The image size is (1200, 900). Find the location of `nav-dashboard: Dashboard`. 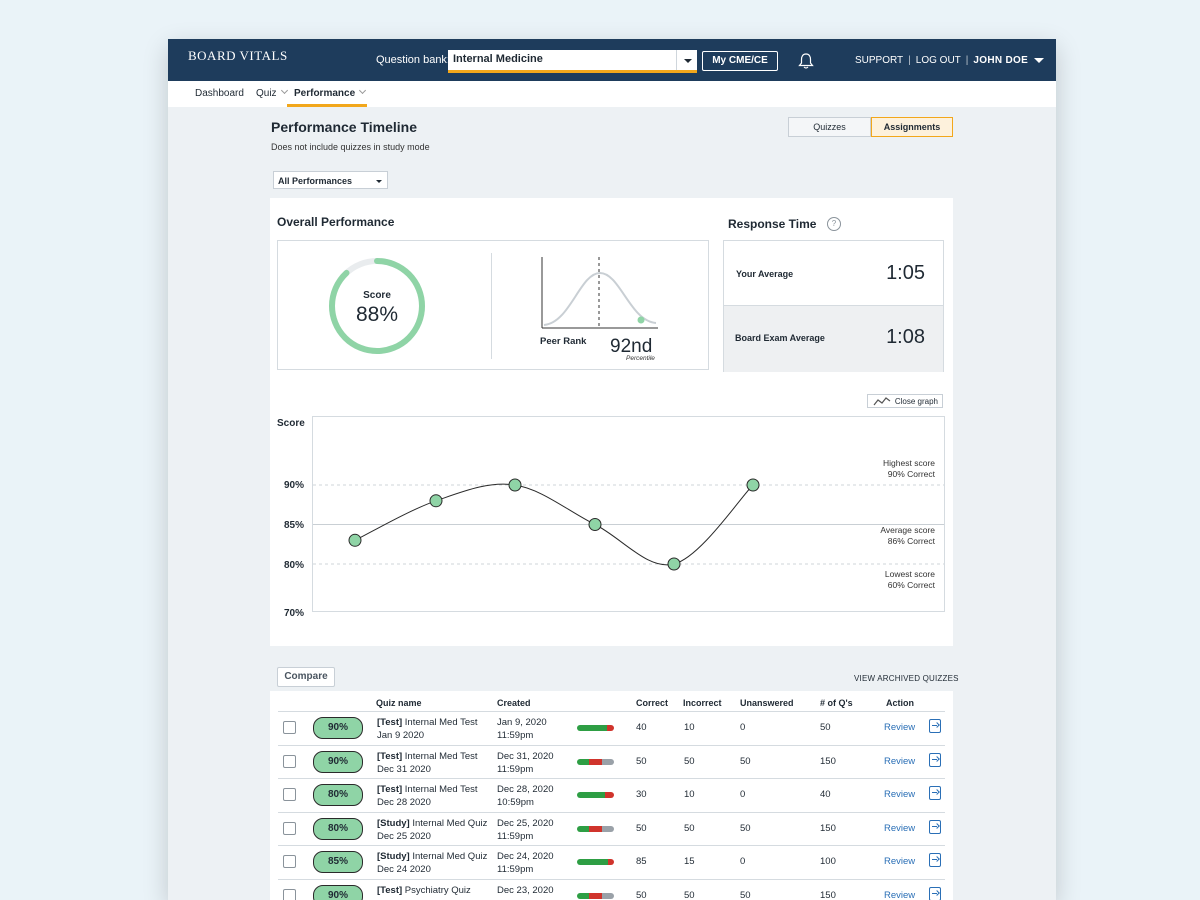

nav-dashboard: Dashboard is located at coordinates (219, 93).